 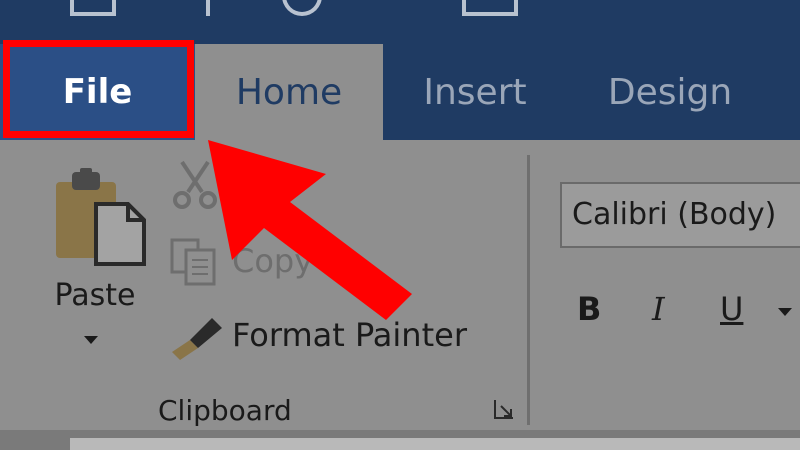 What do you see at coordinates (504, 409) in the screenshot?
I see `dialog-launcher-icon` at bounding box center [504, 409].